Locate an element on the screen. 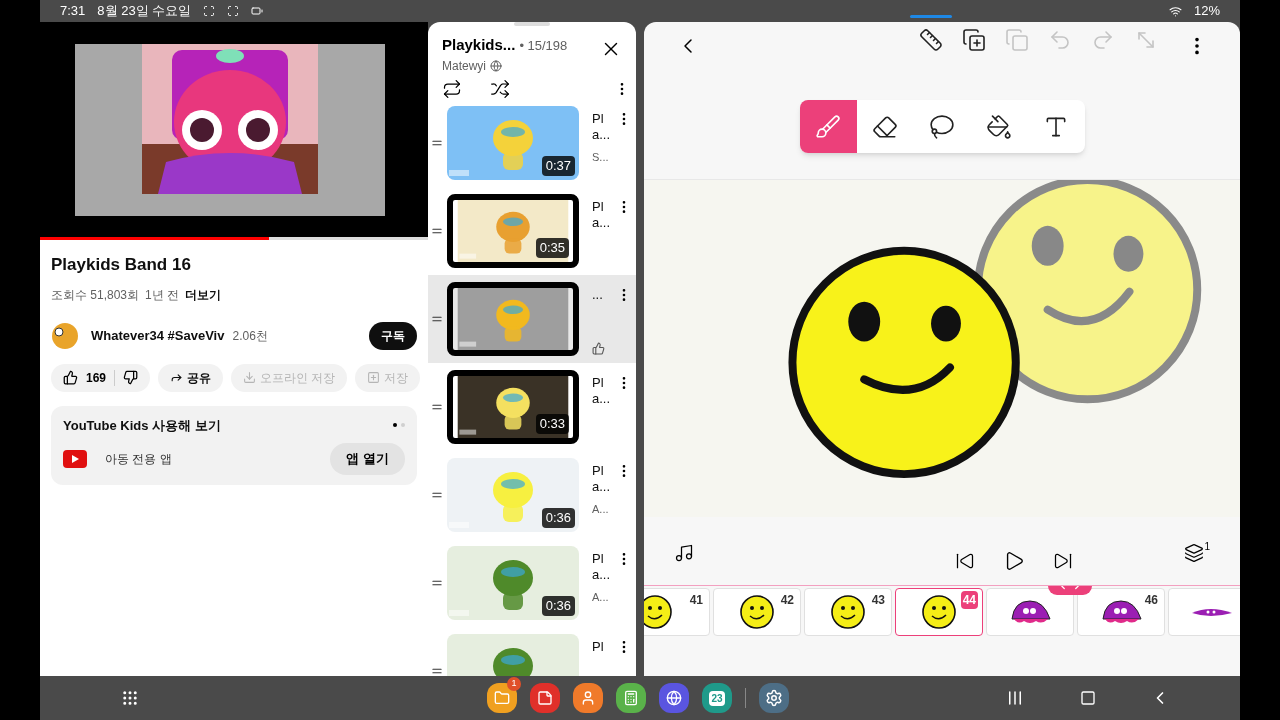 This screenshot has width=1280, height=720. channel-avatar is located at coordinates (65, 335).